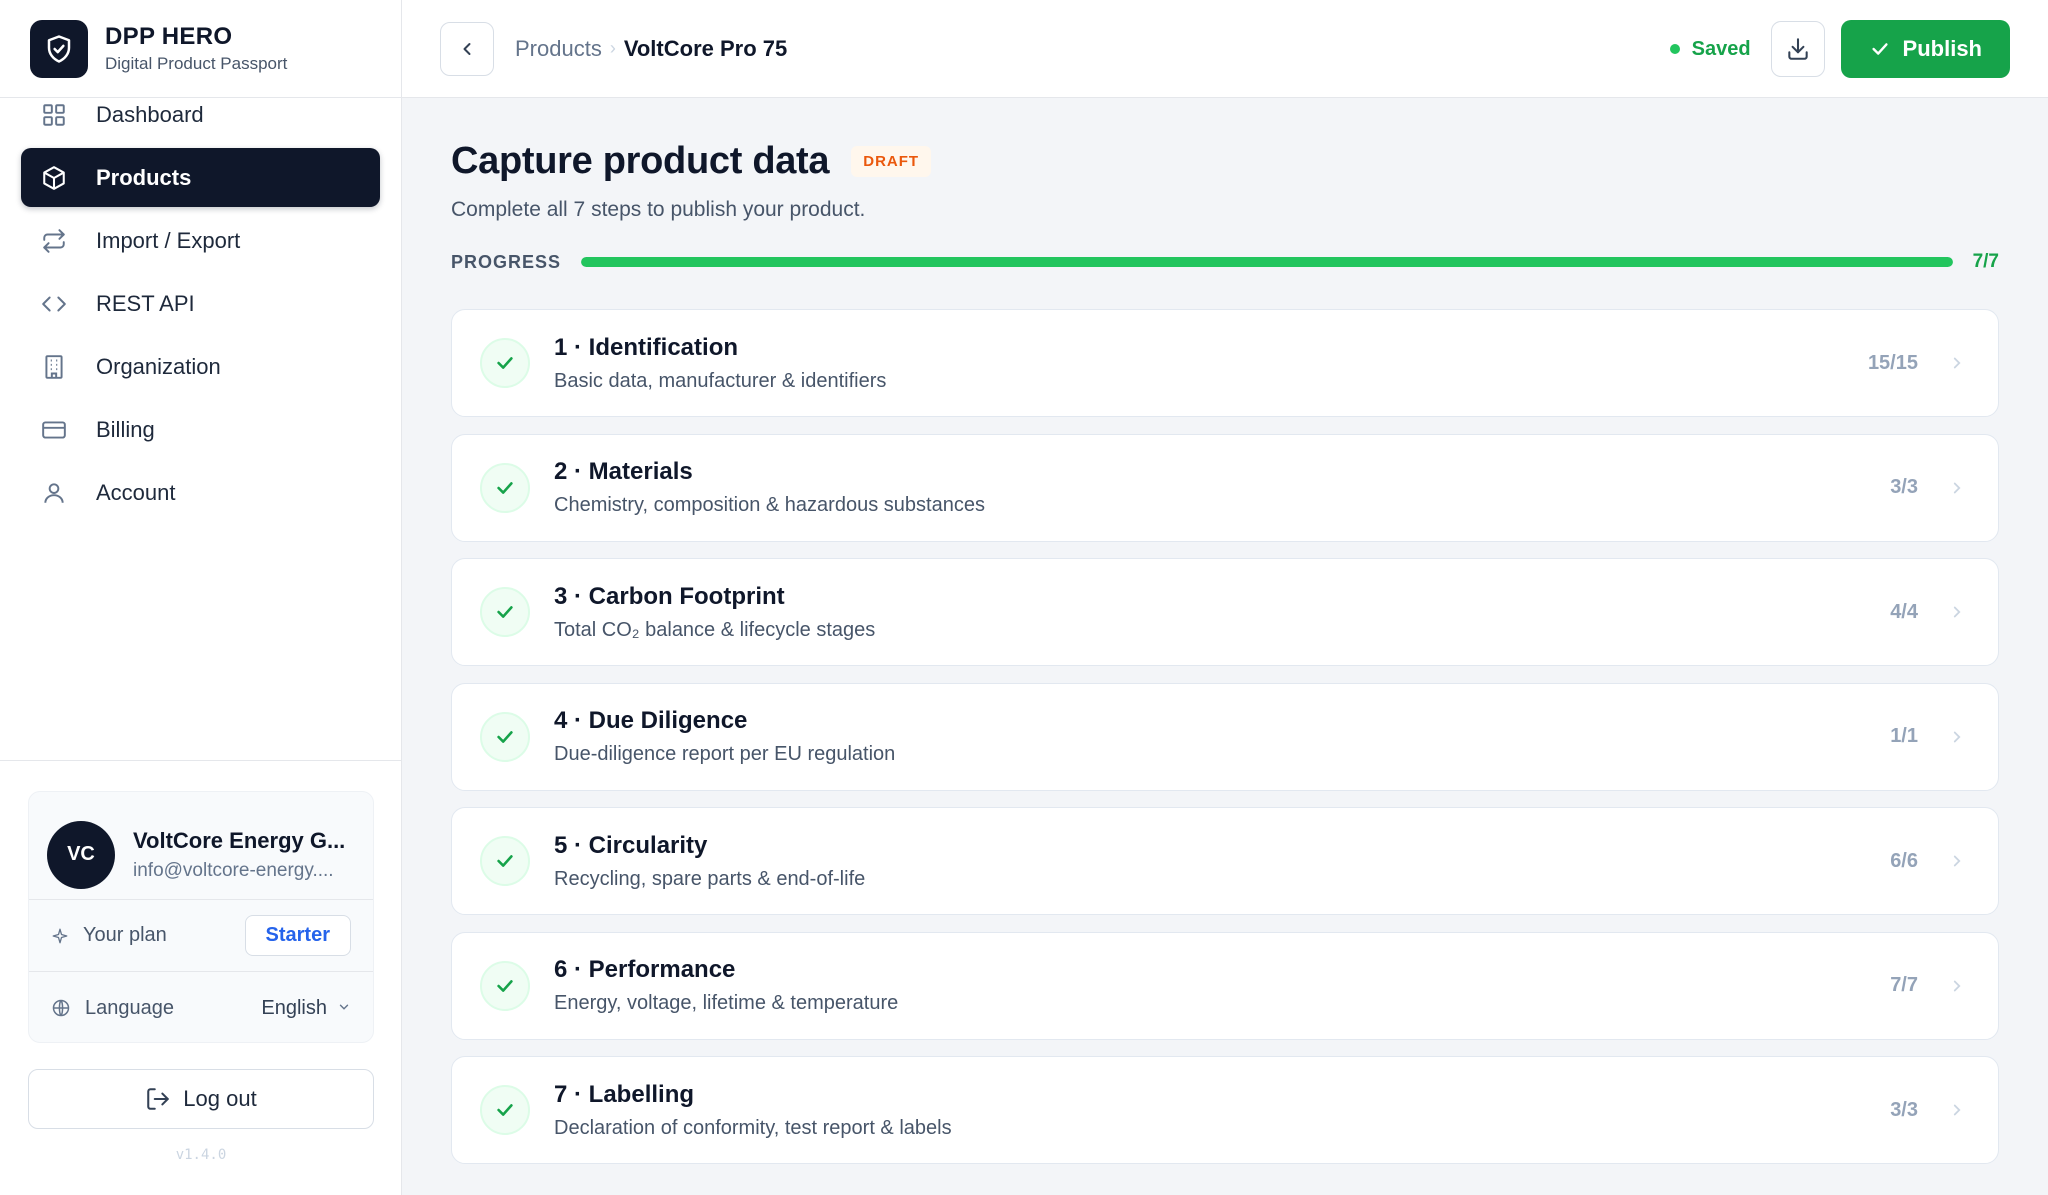 This screenshot has height=1195, width=2048. I want to click on language-value: English, so click(294, 1007).